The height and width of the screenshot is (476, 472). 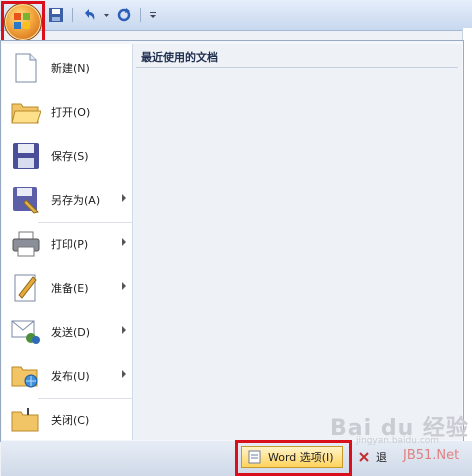 What do you see at coordinates (153, 15) in the screenshot?
I see `customize-qat-icon` at bounding box center [153, 15].